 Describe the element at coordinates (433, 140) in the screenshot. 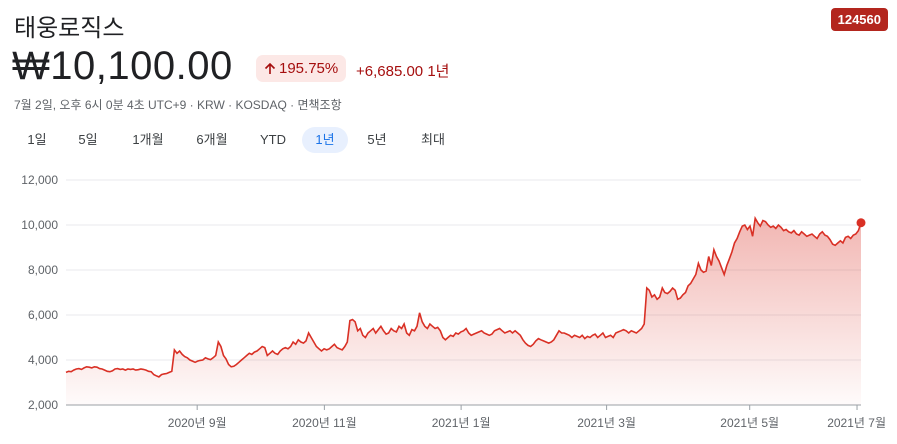

I see `tab-max: 최대` at that location.